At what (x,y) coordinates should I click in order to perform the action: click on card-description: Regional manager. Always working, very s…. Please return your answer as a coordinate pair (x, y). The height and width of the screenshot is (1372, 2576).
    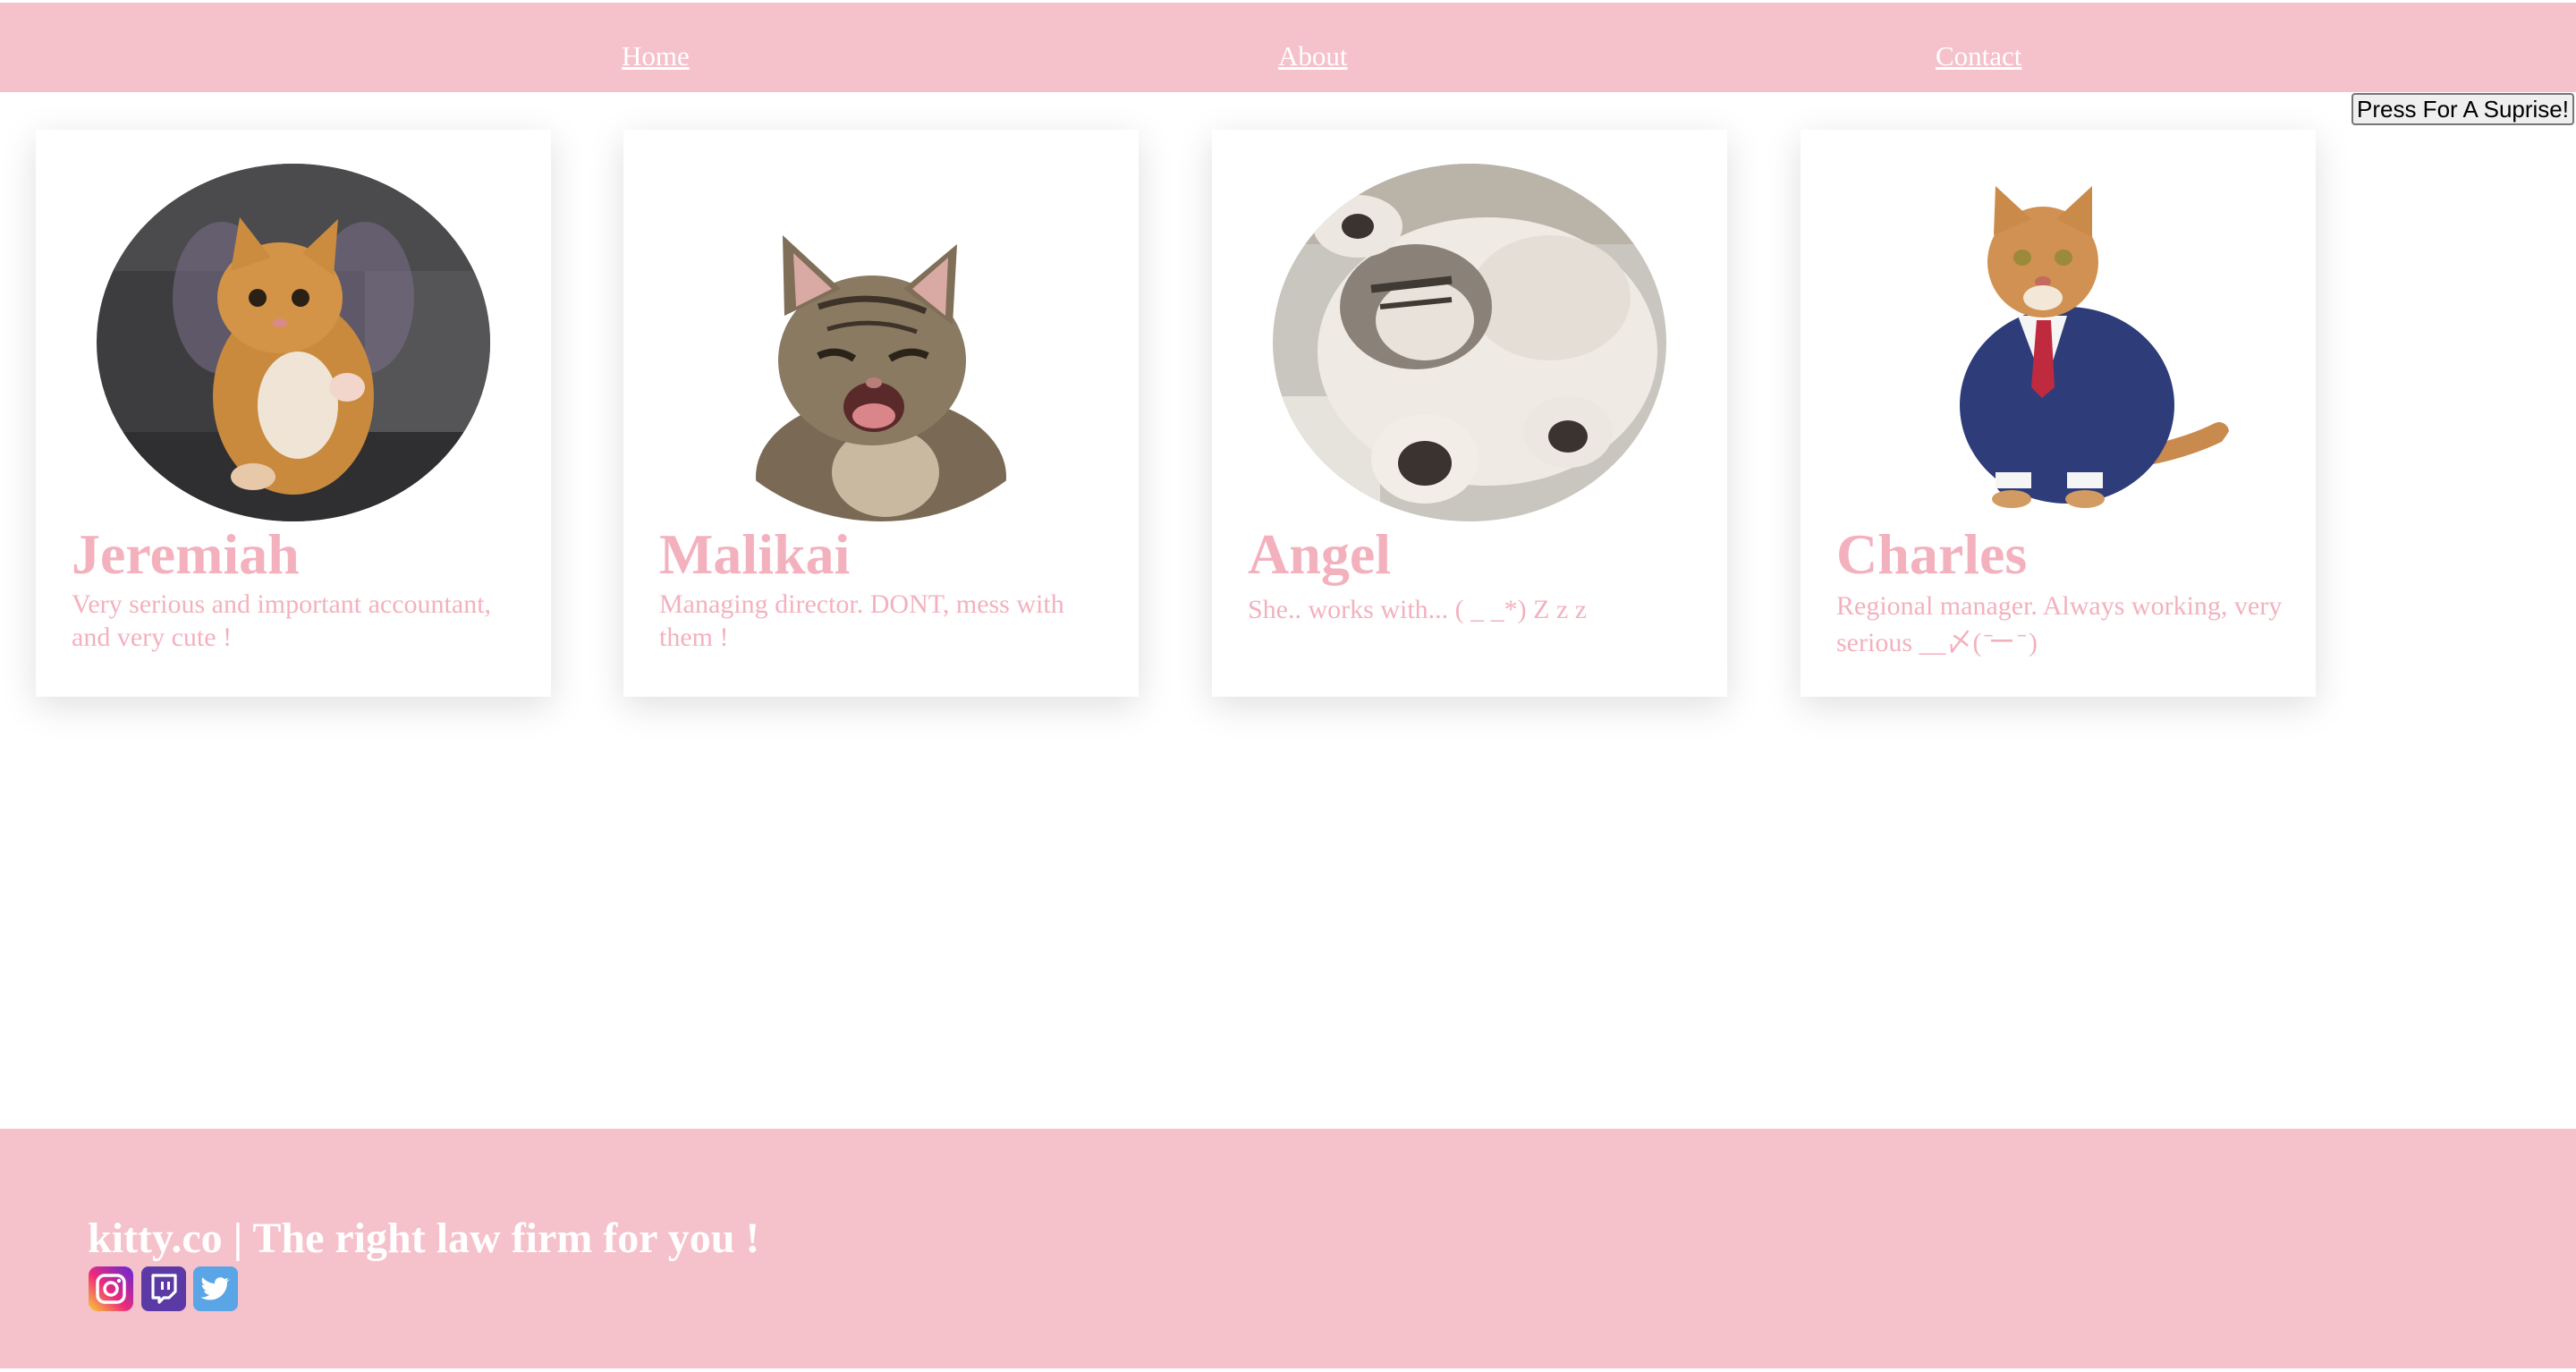
    Looking at the image, I should click on (2059, 624).